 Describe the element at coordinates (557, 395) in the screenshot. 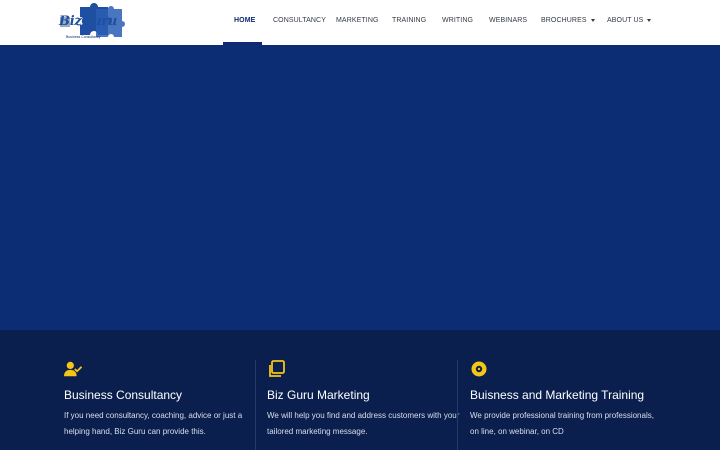

I see `feature-title: Buisness and Marketing Training` at that location.